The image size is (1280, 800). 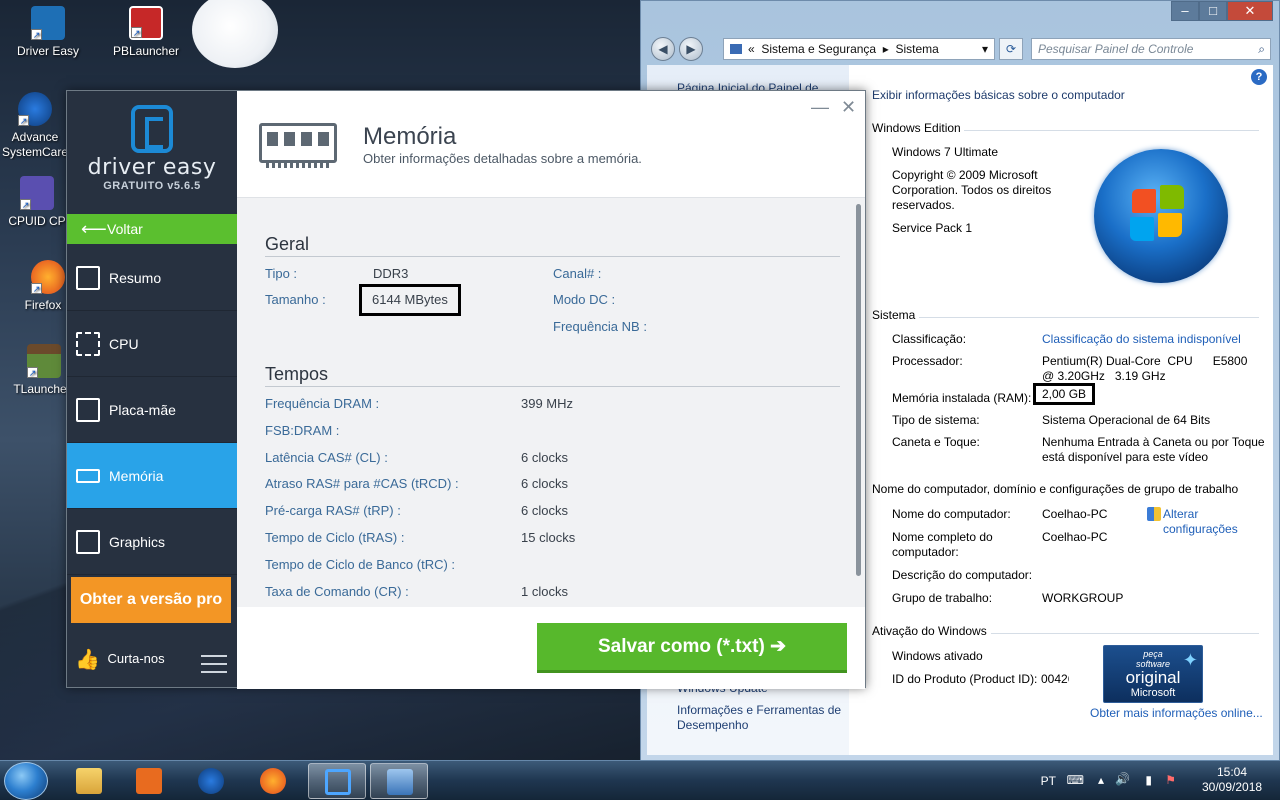 I want to click on description-label: Descrição do computador:, so click(x=962, y=575).